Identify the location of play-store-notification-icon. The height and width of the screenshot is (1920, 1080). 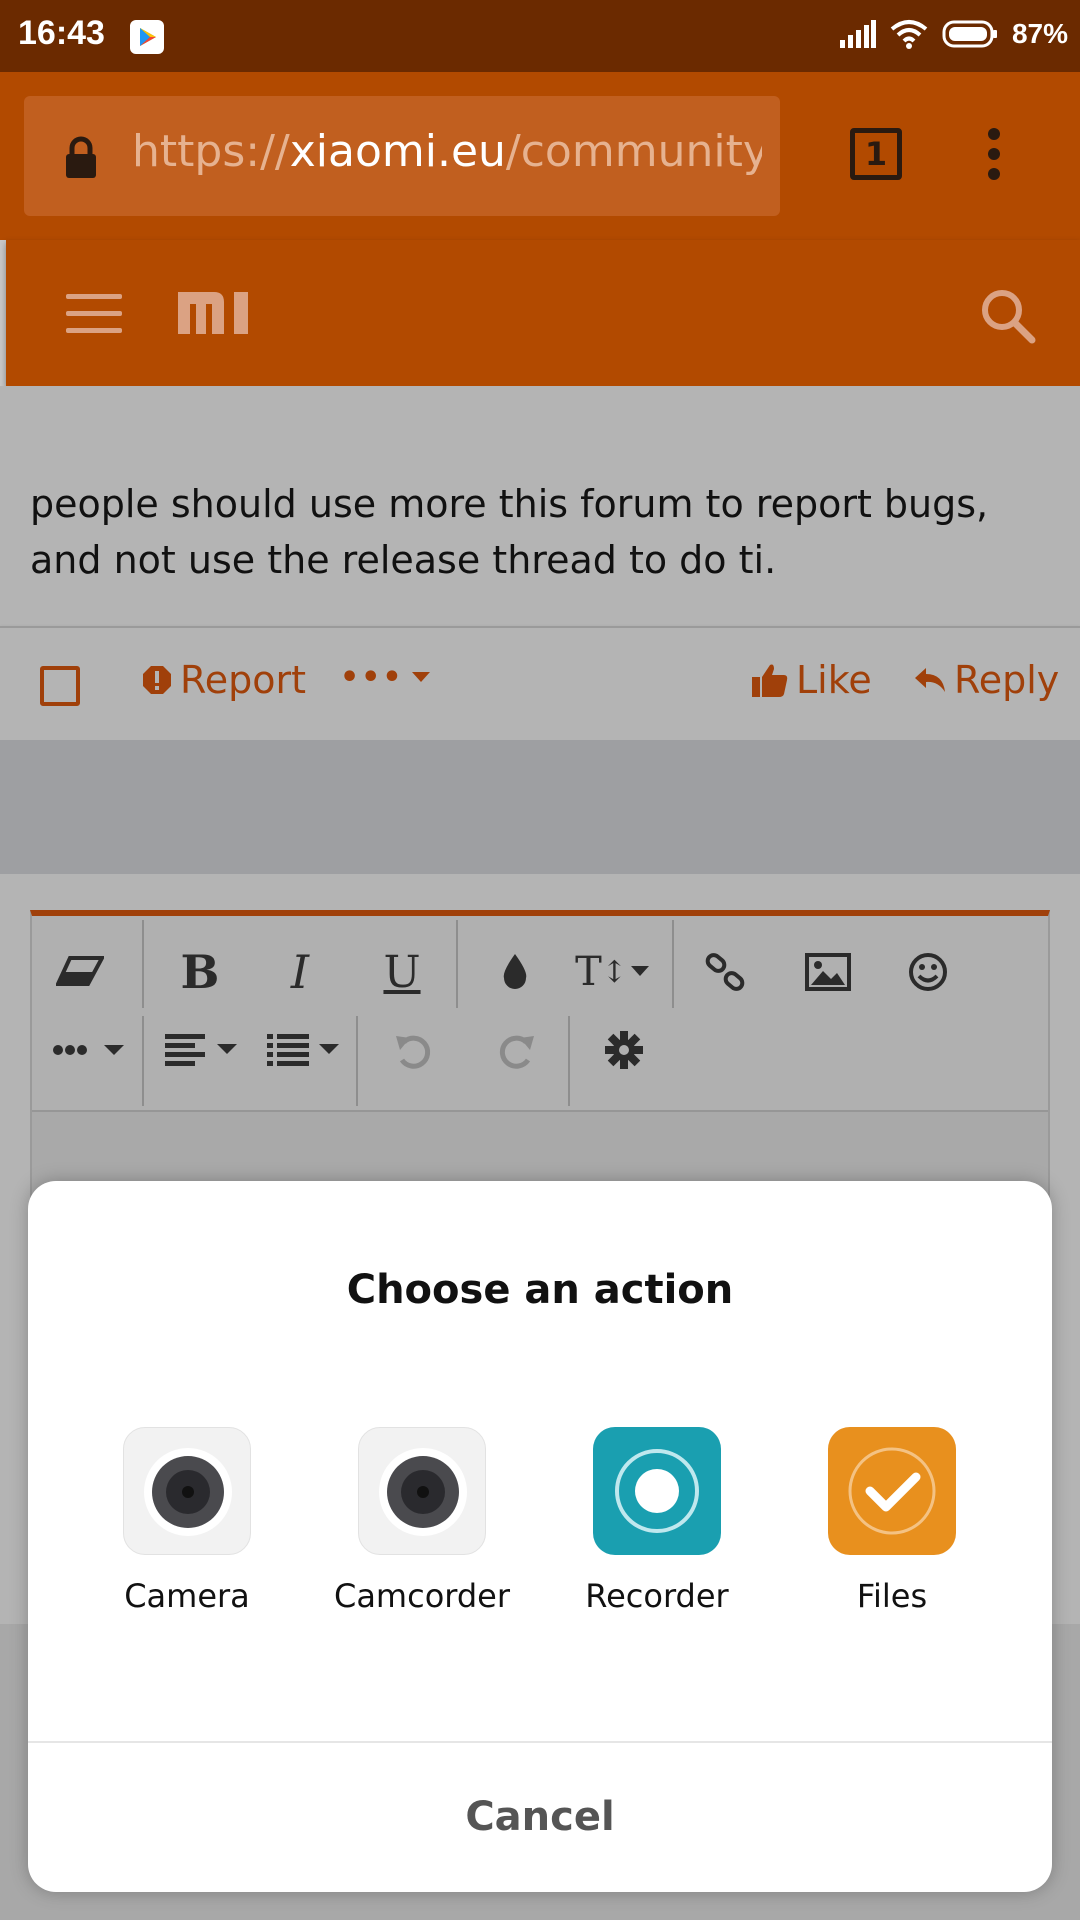
(147, 37).